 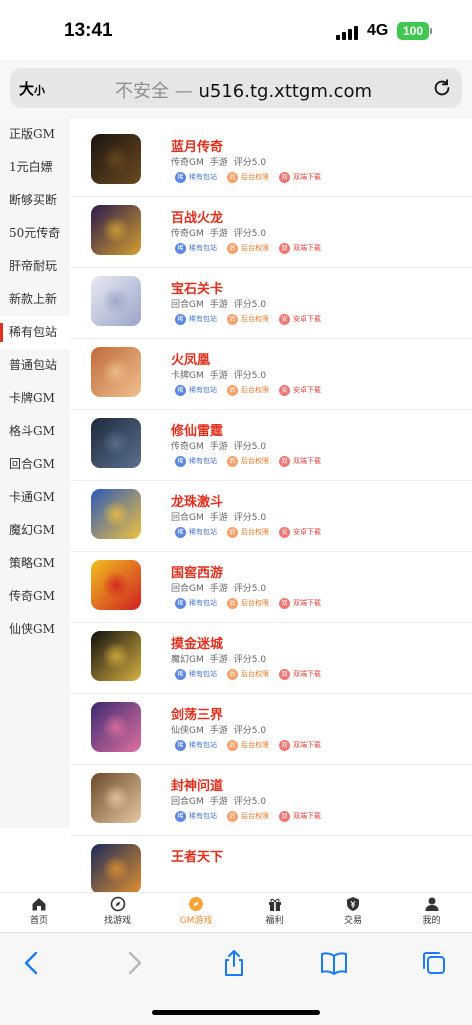 I want to click on address-bar: 大小 不安全 — u516.tg.xttgm.com, so click(x=236, y=88).